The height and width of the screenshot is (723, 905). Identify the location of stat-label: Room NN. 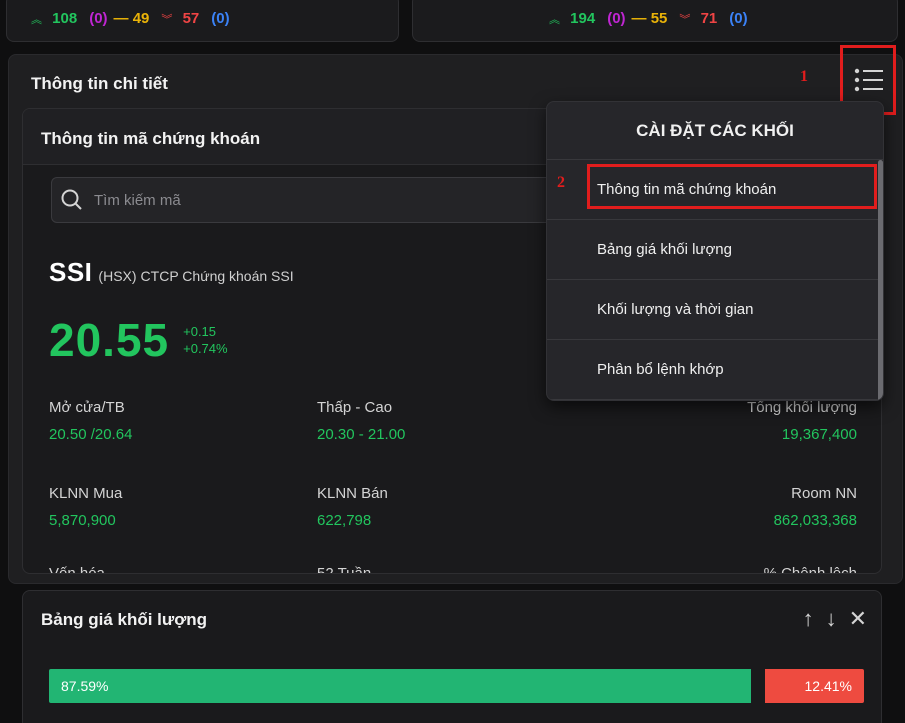
(824, 493).